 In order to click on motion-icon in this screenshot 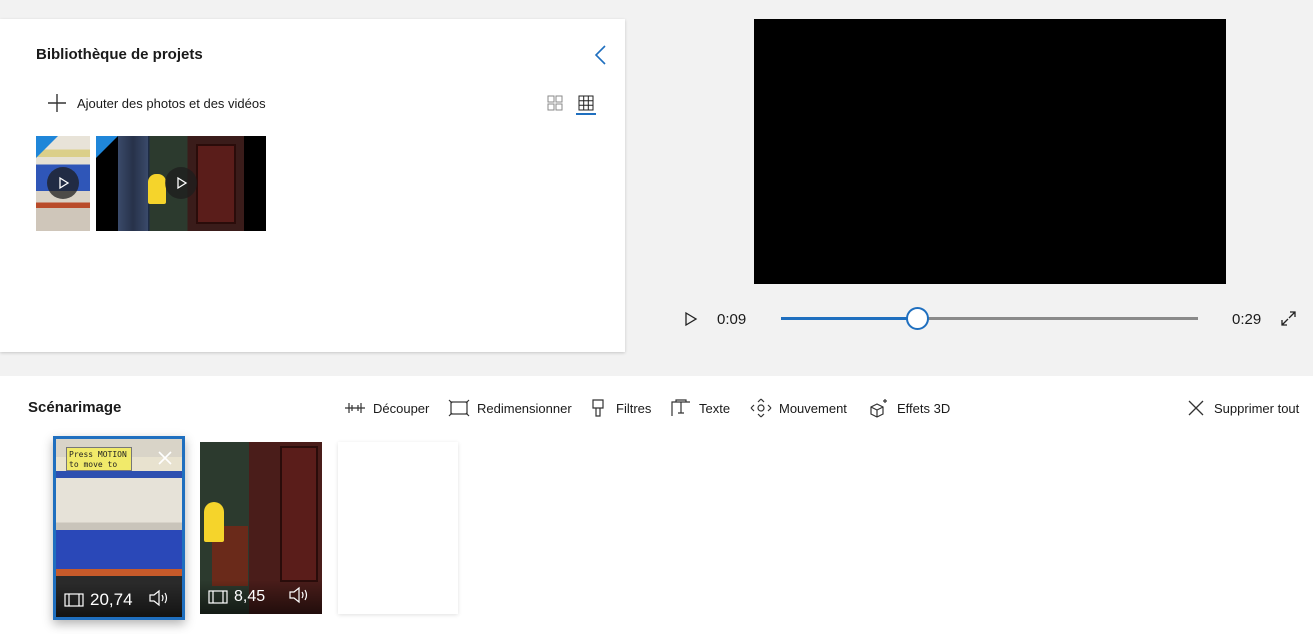, I will do `click(761, 408)`.